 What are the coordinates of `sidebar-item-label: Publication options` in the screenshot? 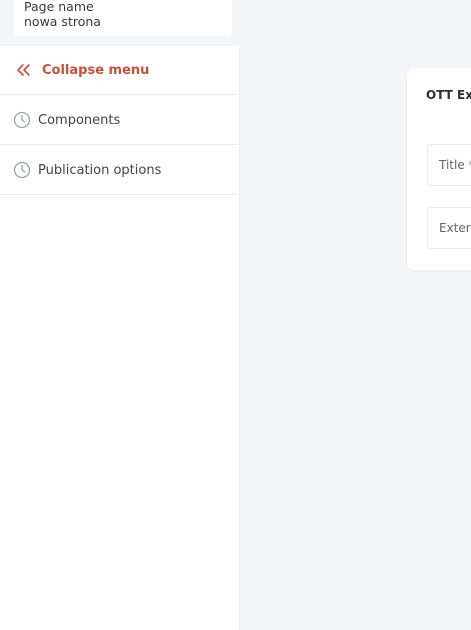 It's located at (100, 170).